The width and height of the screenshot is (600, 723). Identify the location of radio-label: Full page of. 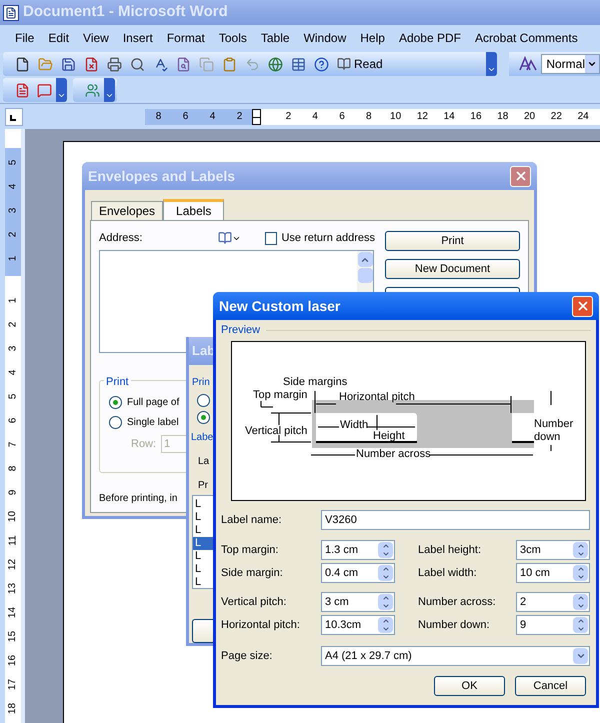
(153, 403).